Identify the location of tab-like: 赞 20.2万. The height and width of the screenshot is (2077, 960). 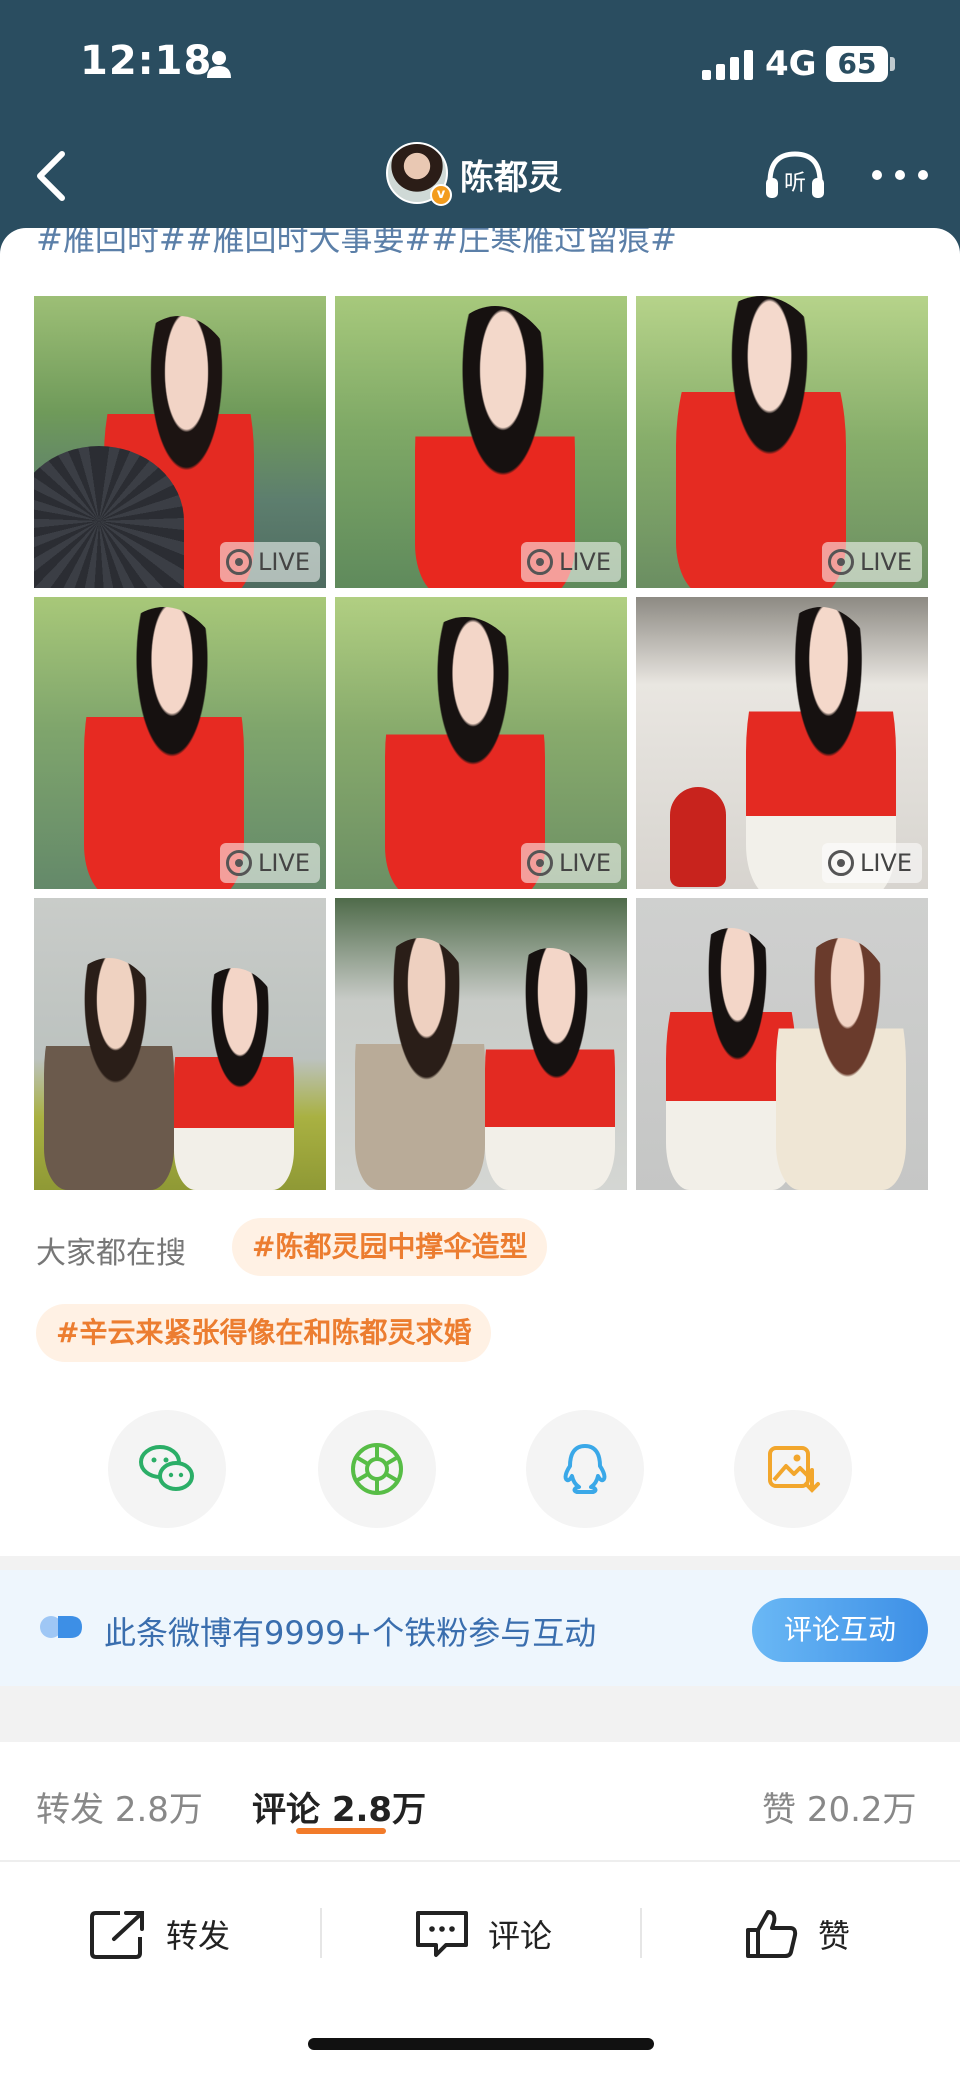
(839, 1806).